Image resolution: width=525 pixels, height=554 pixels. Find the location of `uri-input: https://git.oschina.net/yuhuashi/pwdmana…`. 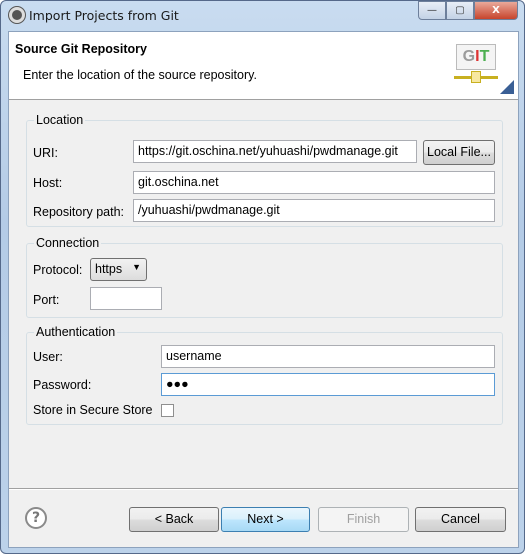

uri-input: https://git.oschina.net/yuhuashi/pwdmana… is located at coordinates (275, 151).